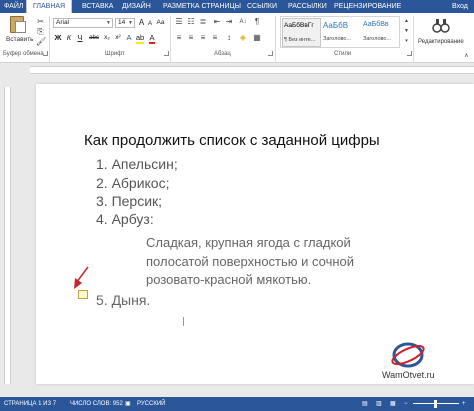 Image resolution: width=474 pixels, height=411 pixels. What do you see at coordinates (125, 23) in the screenshot?
I see `font-size-combo: 14 ▼` at bounding box center [125, 23].